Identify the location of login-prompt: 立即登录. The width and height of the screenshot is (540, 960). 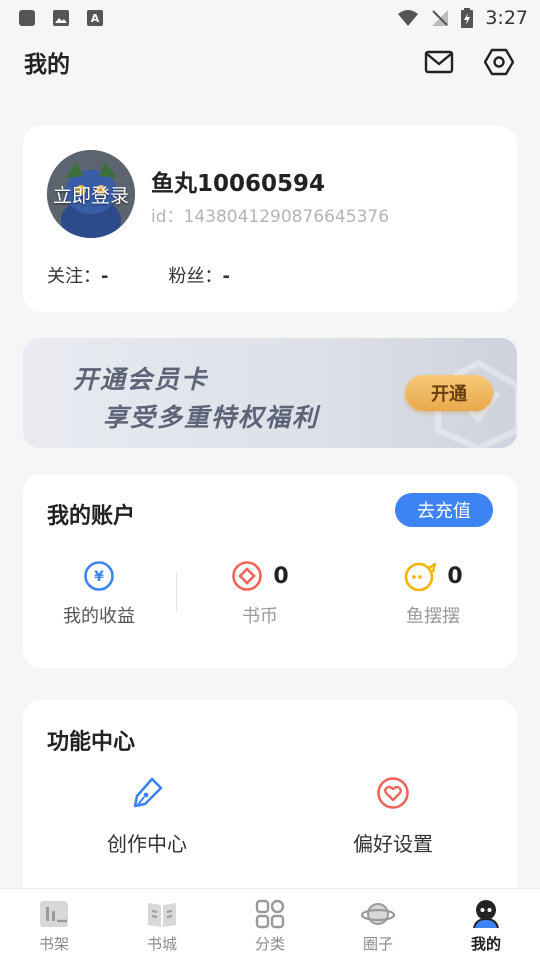
(91, 194).